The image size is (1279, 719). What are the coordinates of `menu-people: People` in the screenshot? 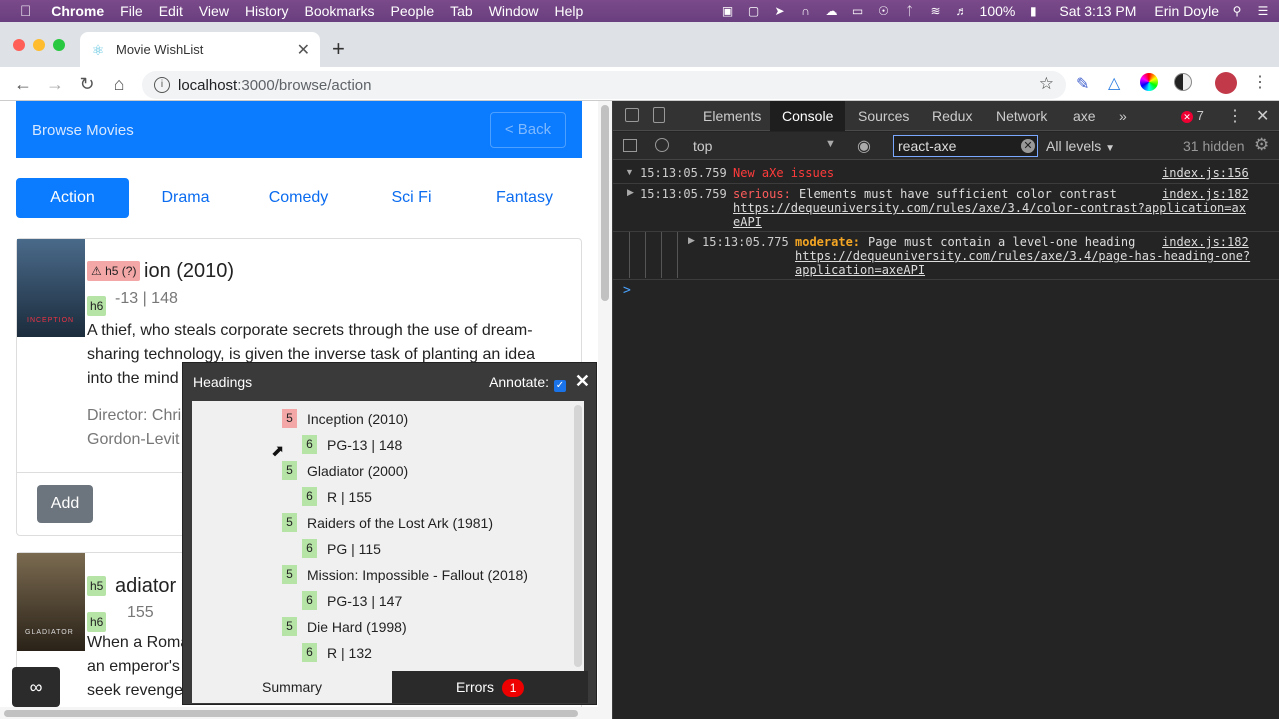 It's located at (413, 11).